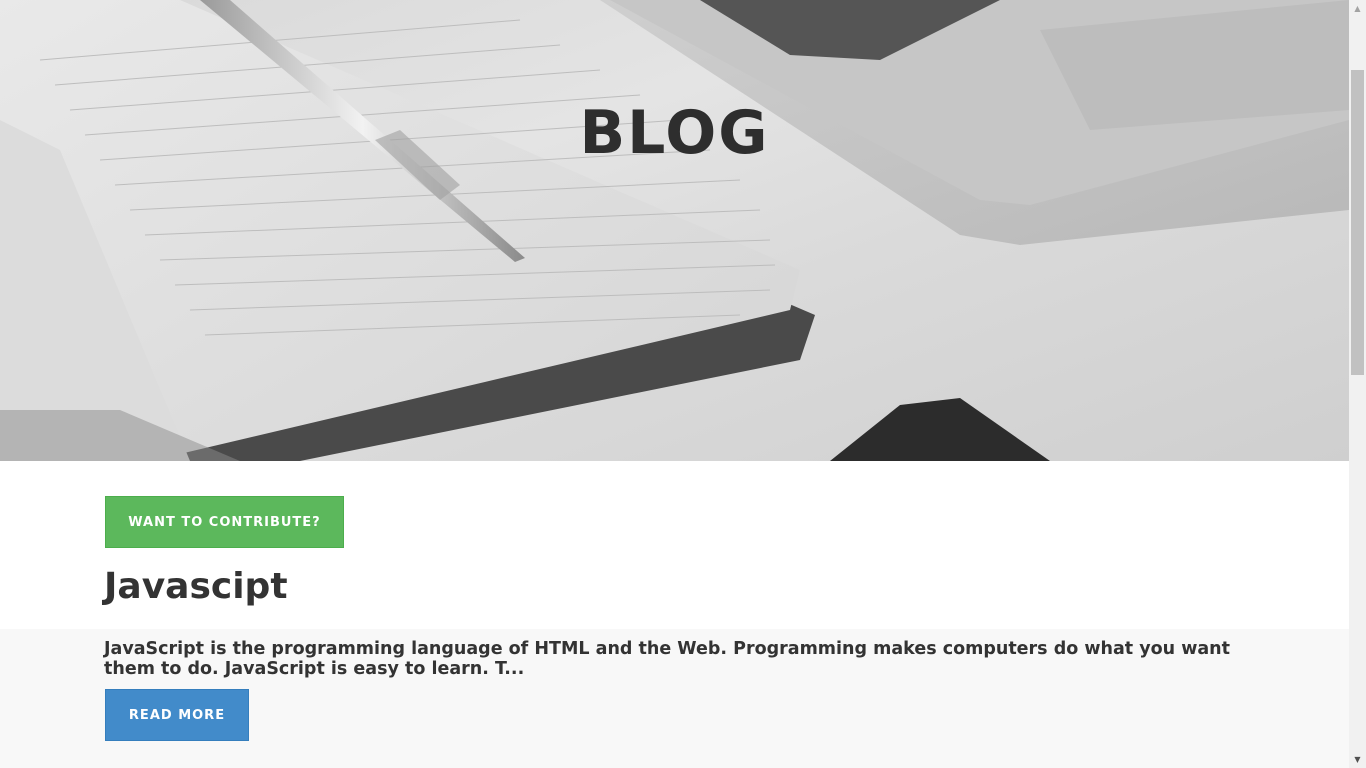 This screenshot has width=1366, height=768. Describe the element at coordinates (1357, 8) in the screenshot. I see `triangle-up-icon: ▲` at that location.